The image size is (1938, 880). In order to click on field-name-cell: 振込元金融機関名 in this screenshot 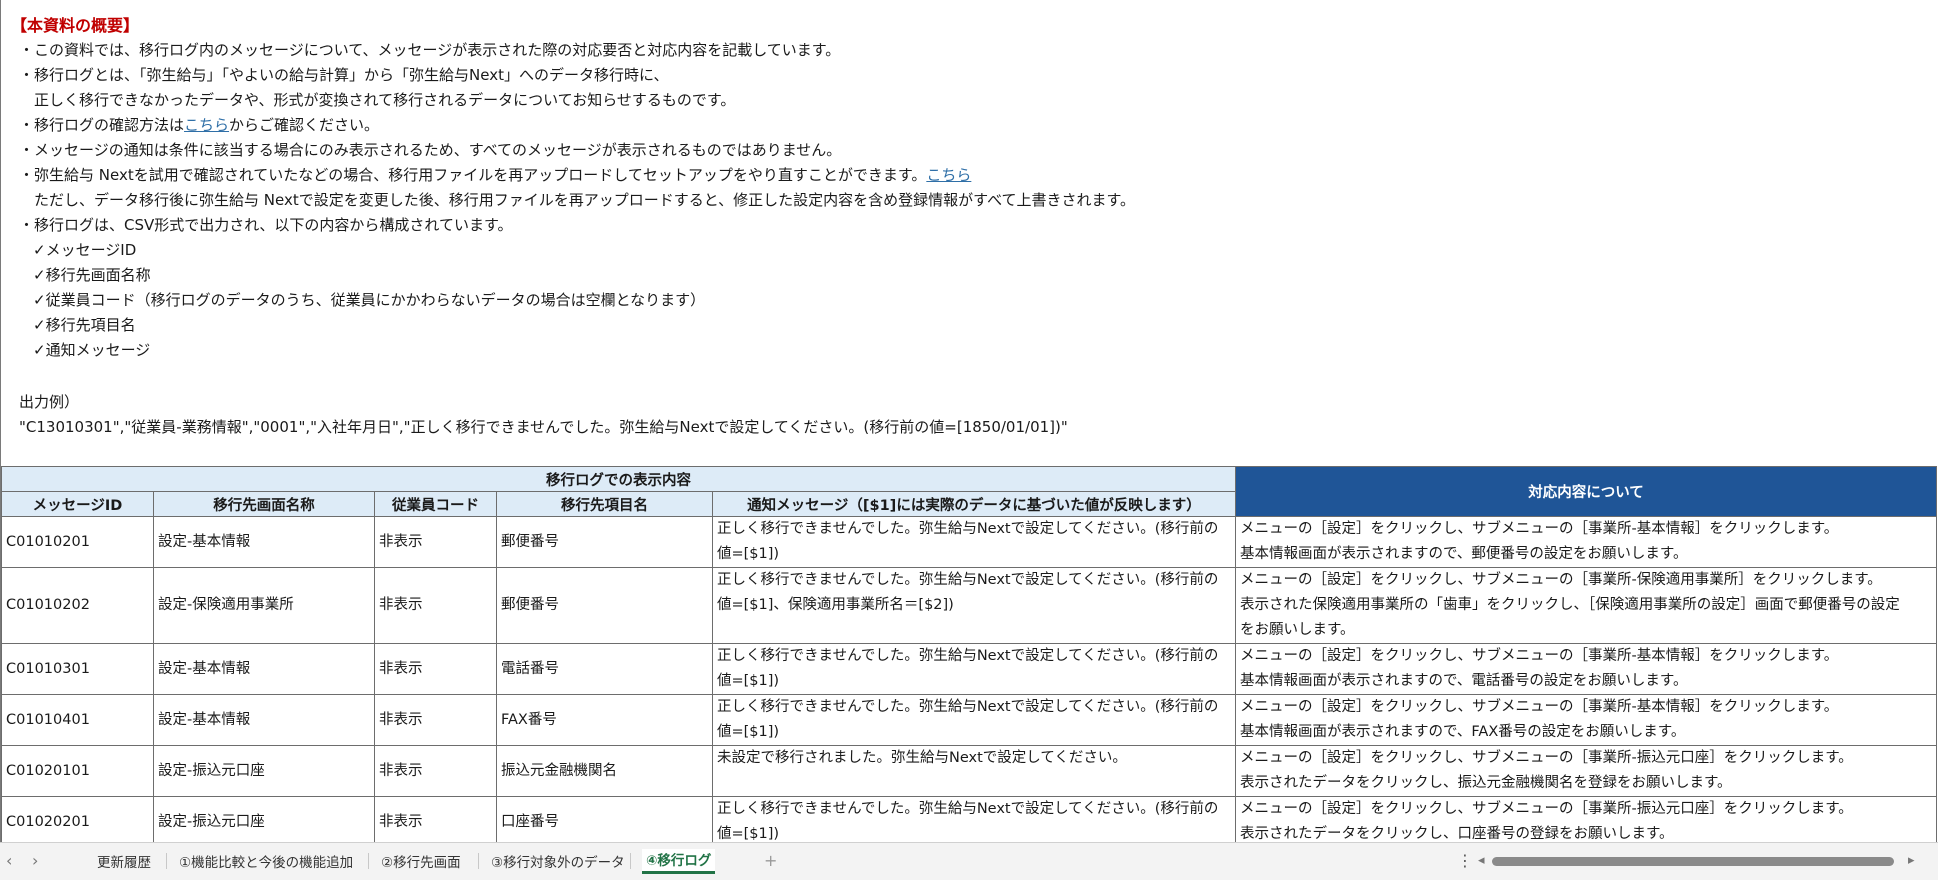, I will do `click(604, 771)`.